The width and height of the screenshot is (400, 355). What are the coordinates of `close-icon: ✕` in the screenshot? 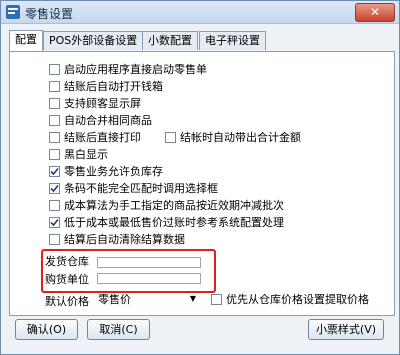 It's located at (375, 12).